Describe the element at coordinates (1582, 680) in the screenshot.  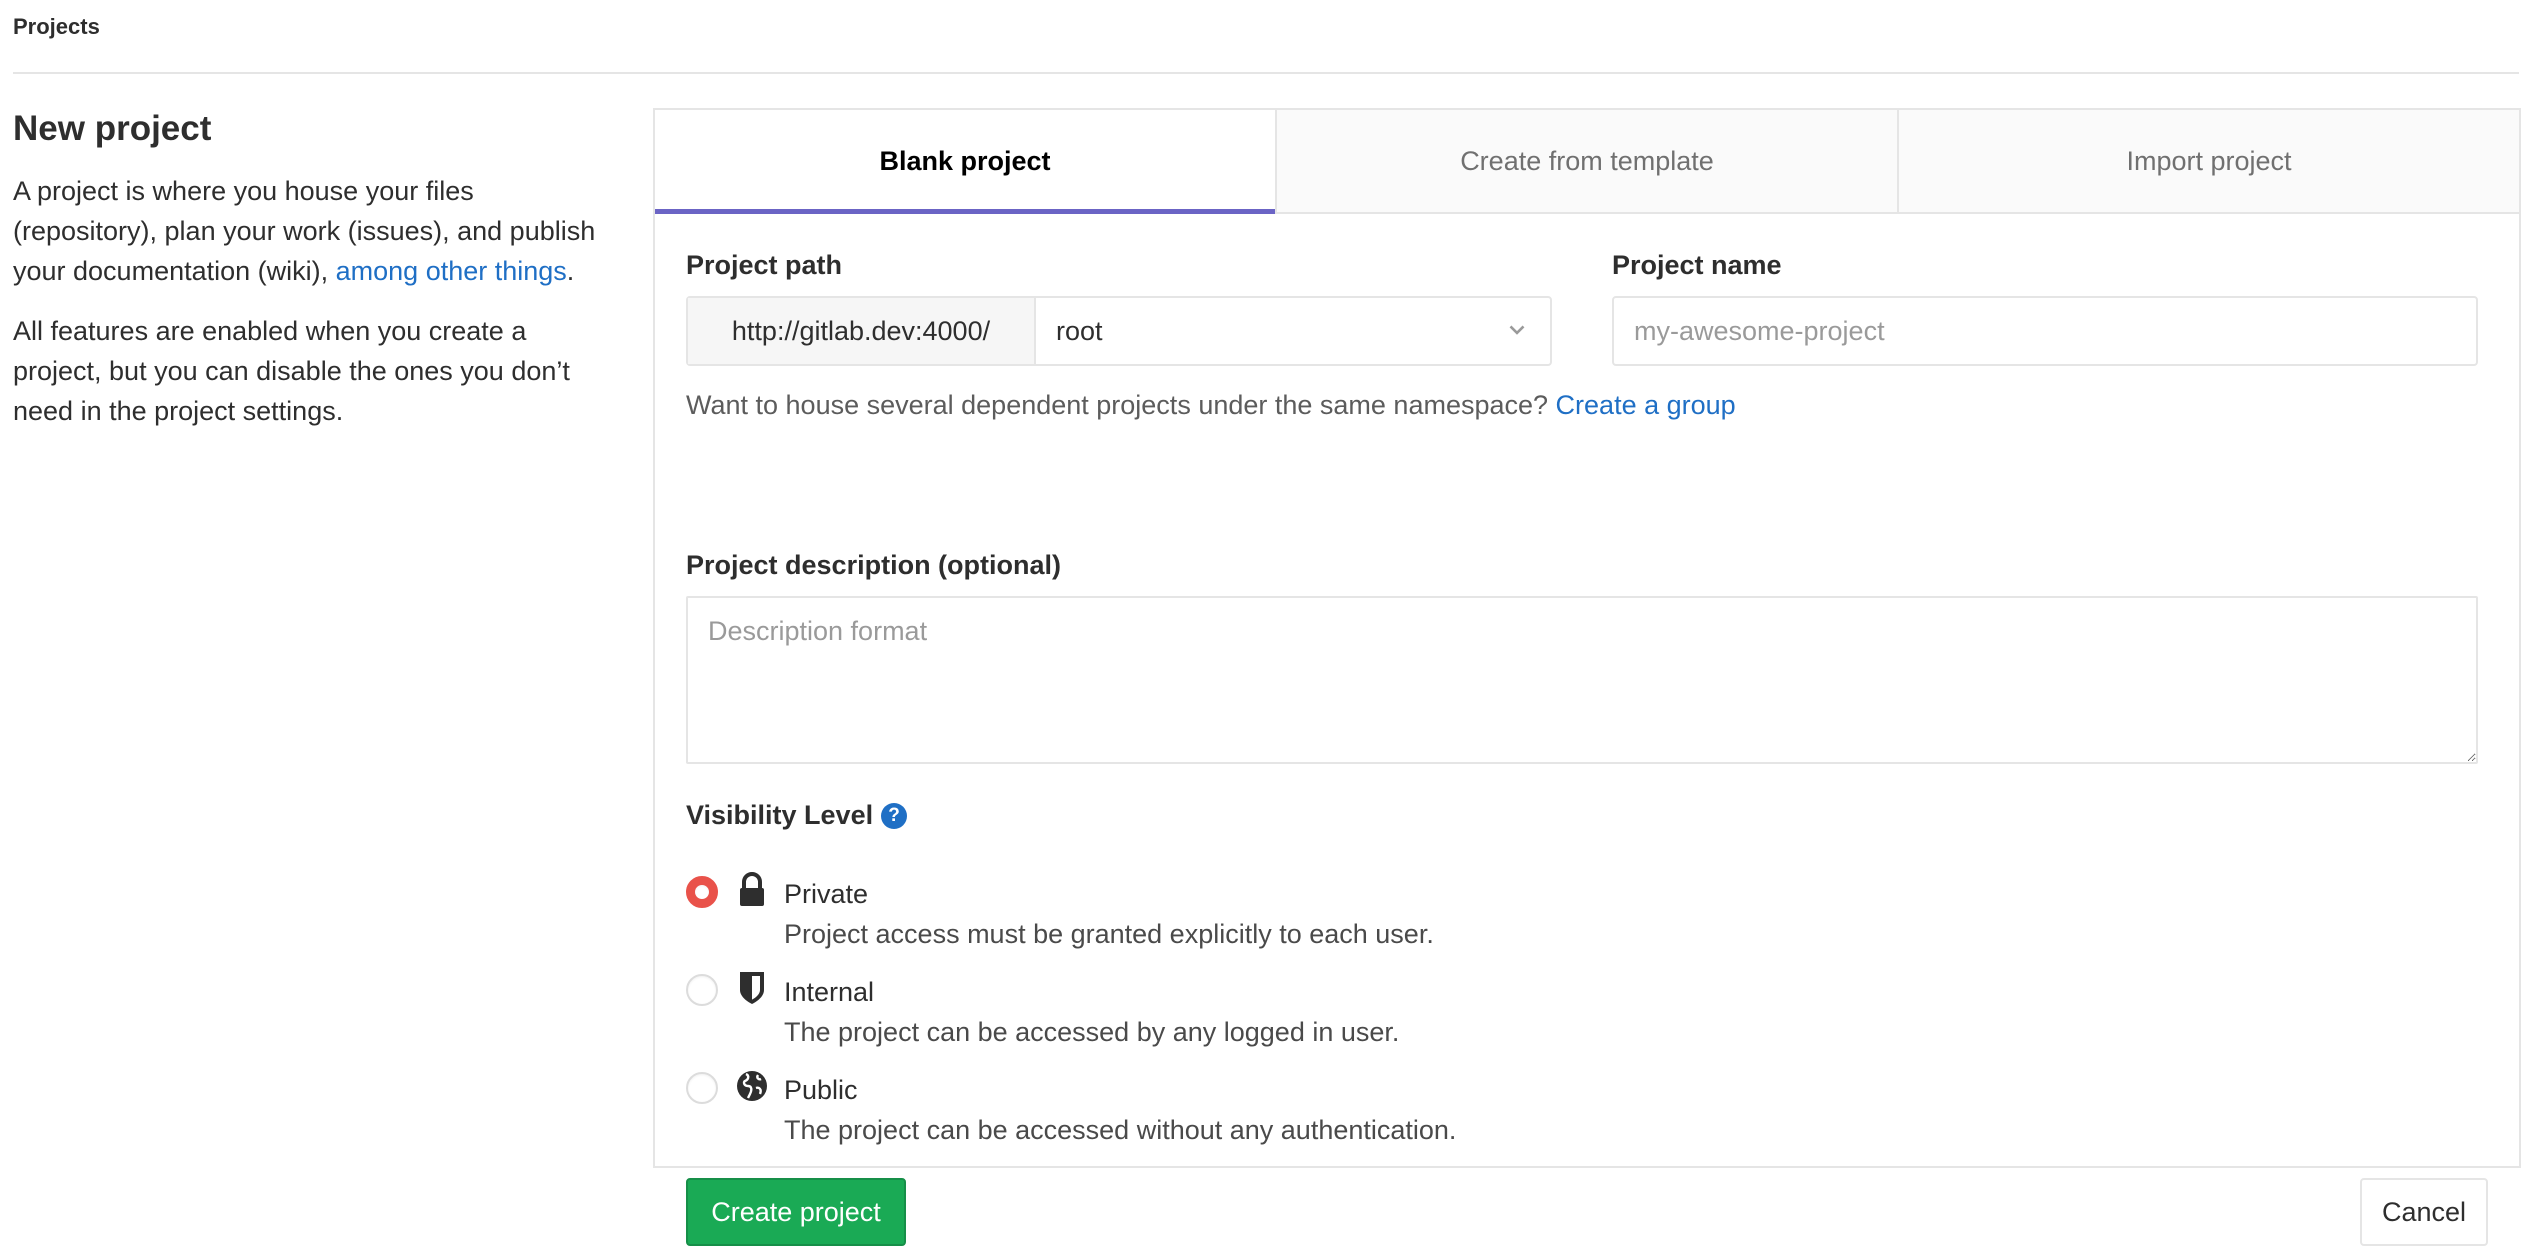
I see `project-description-textarea` at that location.